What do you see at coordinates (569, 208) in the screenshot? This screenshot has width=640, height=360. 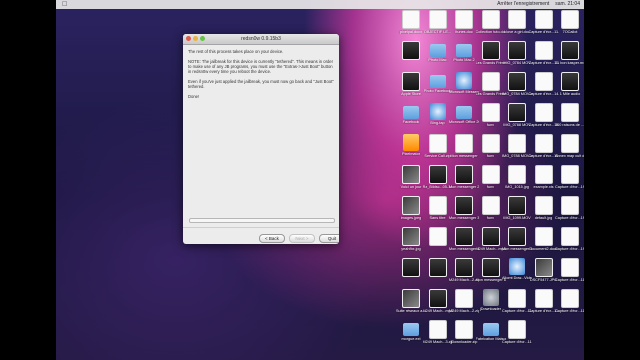 I see `desktop-icon: Capture d'écr...19.30` at bounding box center [569, 208].